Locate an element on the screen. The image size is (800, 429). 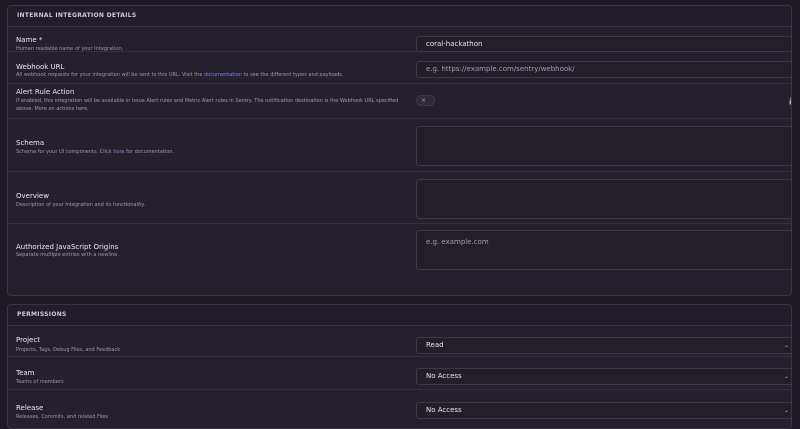
select-value: Read is located at coordinates (435, 345).